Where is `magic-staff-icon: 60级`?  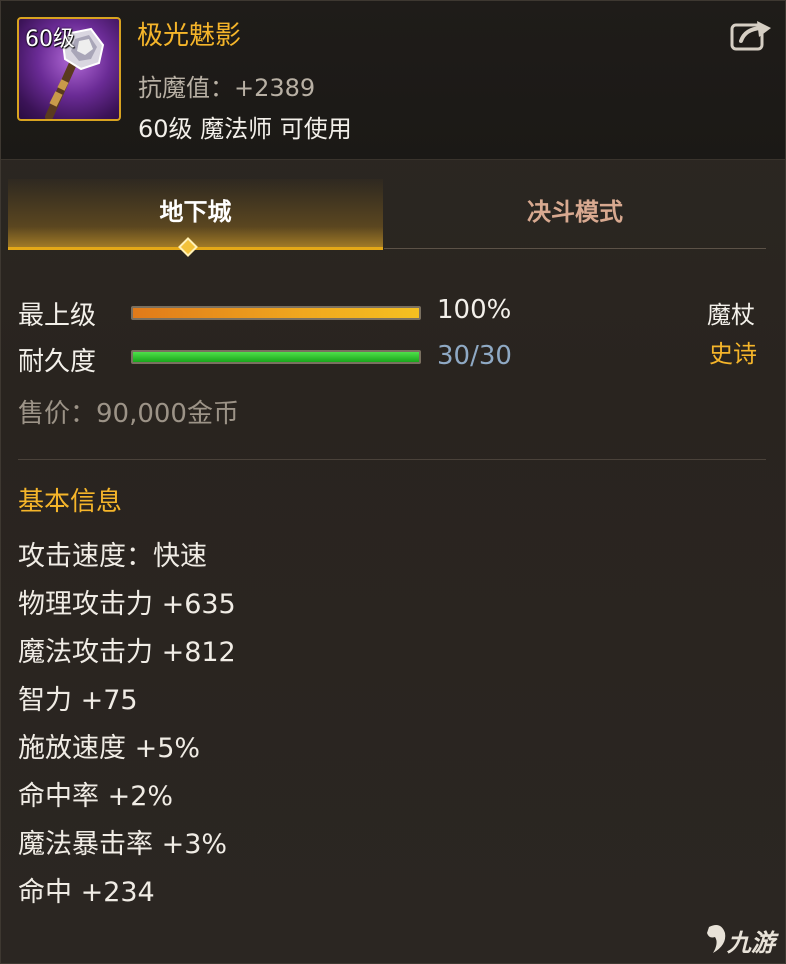
magic-staff-icon: 60级 is located at coordinates (69, 69).